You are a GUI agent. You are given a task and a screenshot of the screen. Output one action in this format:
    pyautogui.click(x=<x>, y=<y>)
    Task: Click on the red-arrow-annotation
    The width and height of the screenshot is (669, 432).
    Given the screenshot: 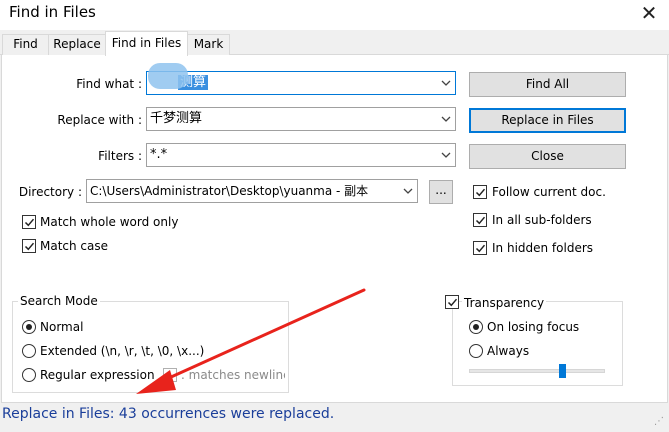 What is the action you would take?
    pyautogui.click(x=251, y=341)
    